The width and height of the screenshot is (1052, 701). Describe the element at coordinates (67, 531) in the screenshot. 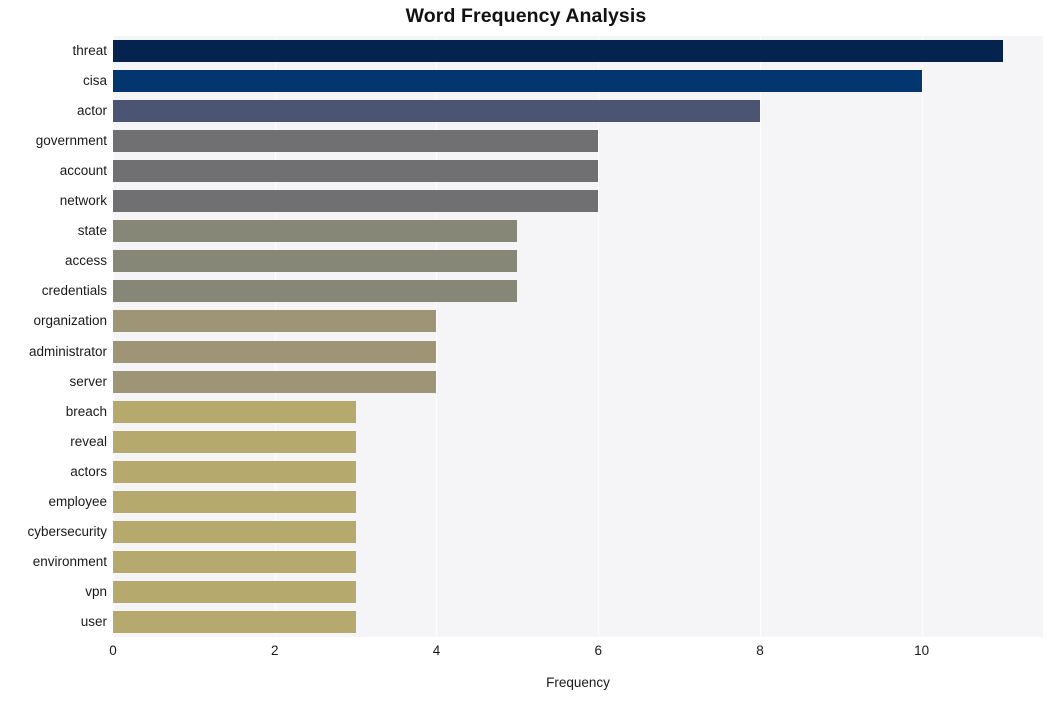

I see `y-tick-label-cybersecurity: cybersecurity` at that location.